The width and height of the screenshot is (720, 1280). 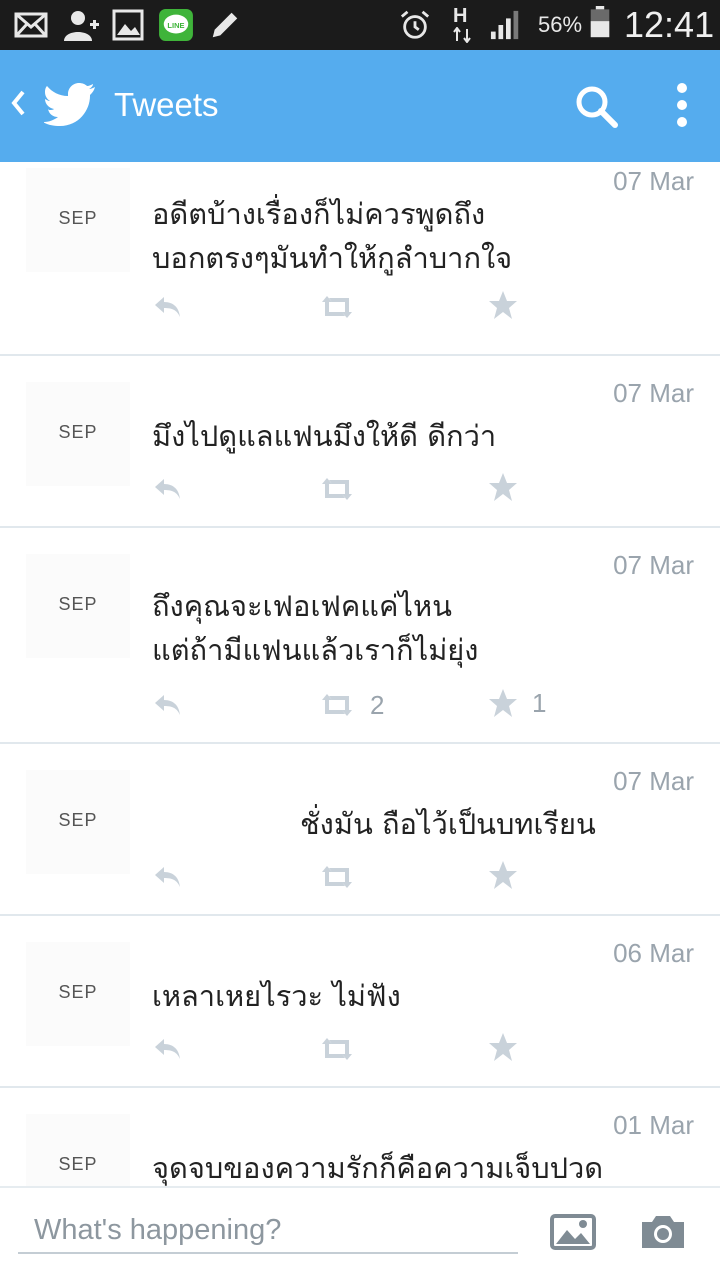 I want to click on tweet-text: จุดจบของความรักก็คือความเจ็บปวด, so click(x=378, y=1168).